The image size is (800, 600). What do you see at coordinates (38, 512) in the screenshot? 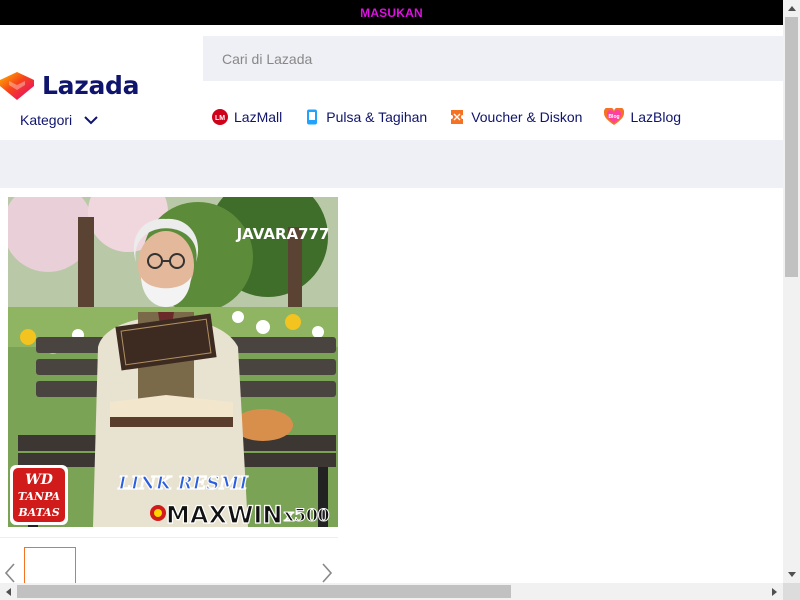
I see `badge-text-3: BATAS` at bounding box center [38, 512].